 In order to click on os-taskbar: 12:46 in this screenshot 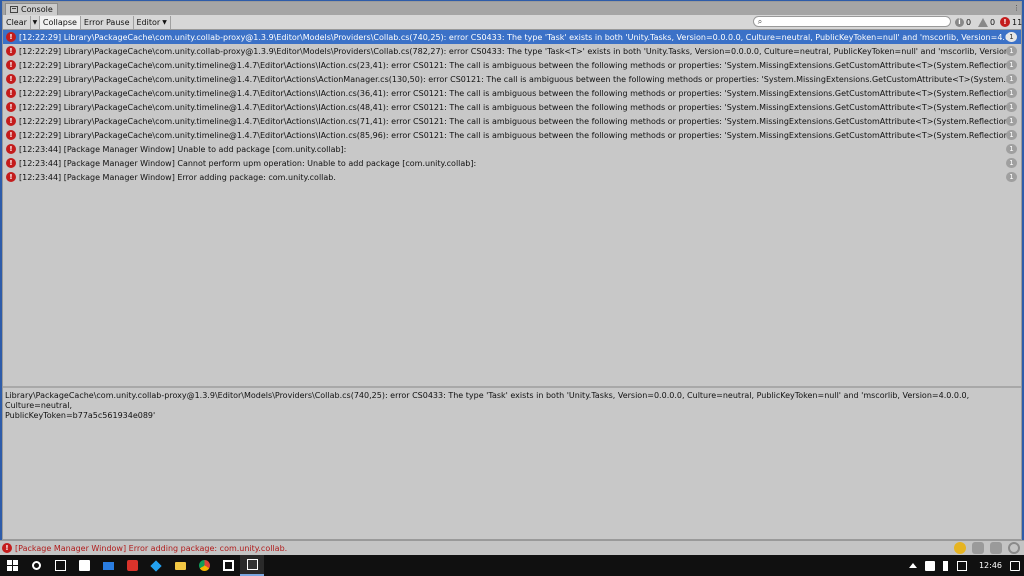, I will do `click(512, 565)`.